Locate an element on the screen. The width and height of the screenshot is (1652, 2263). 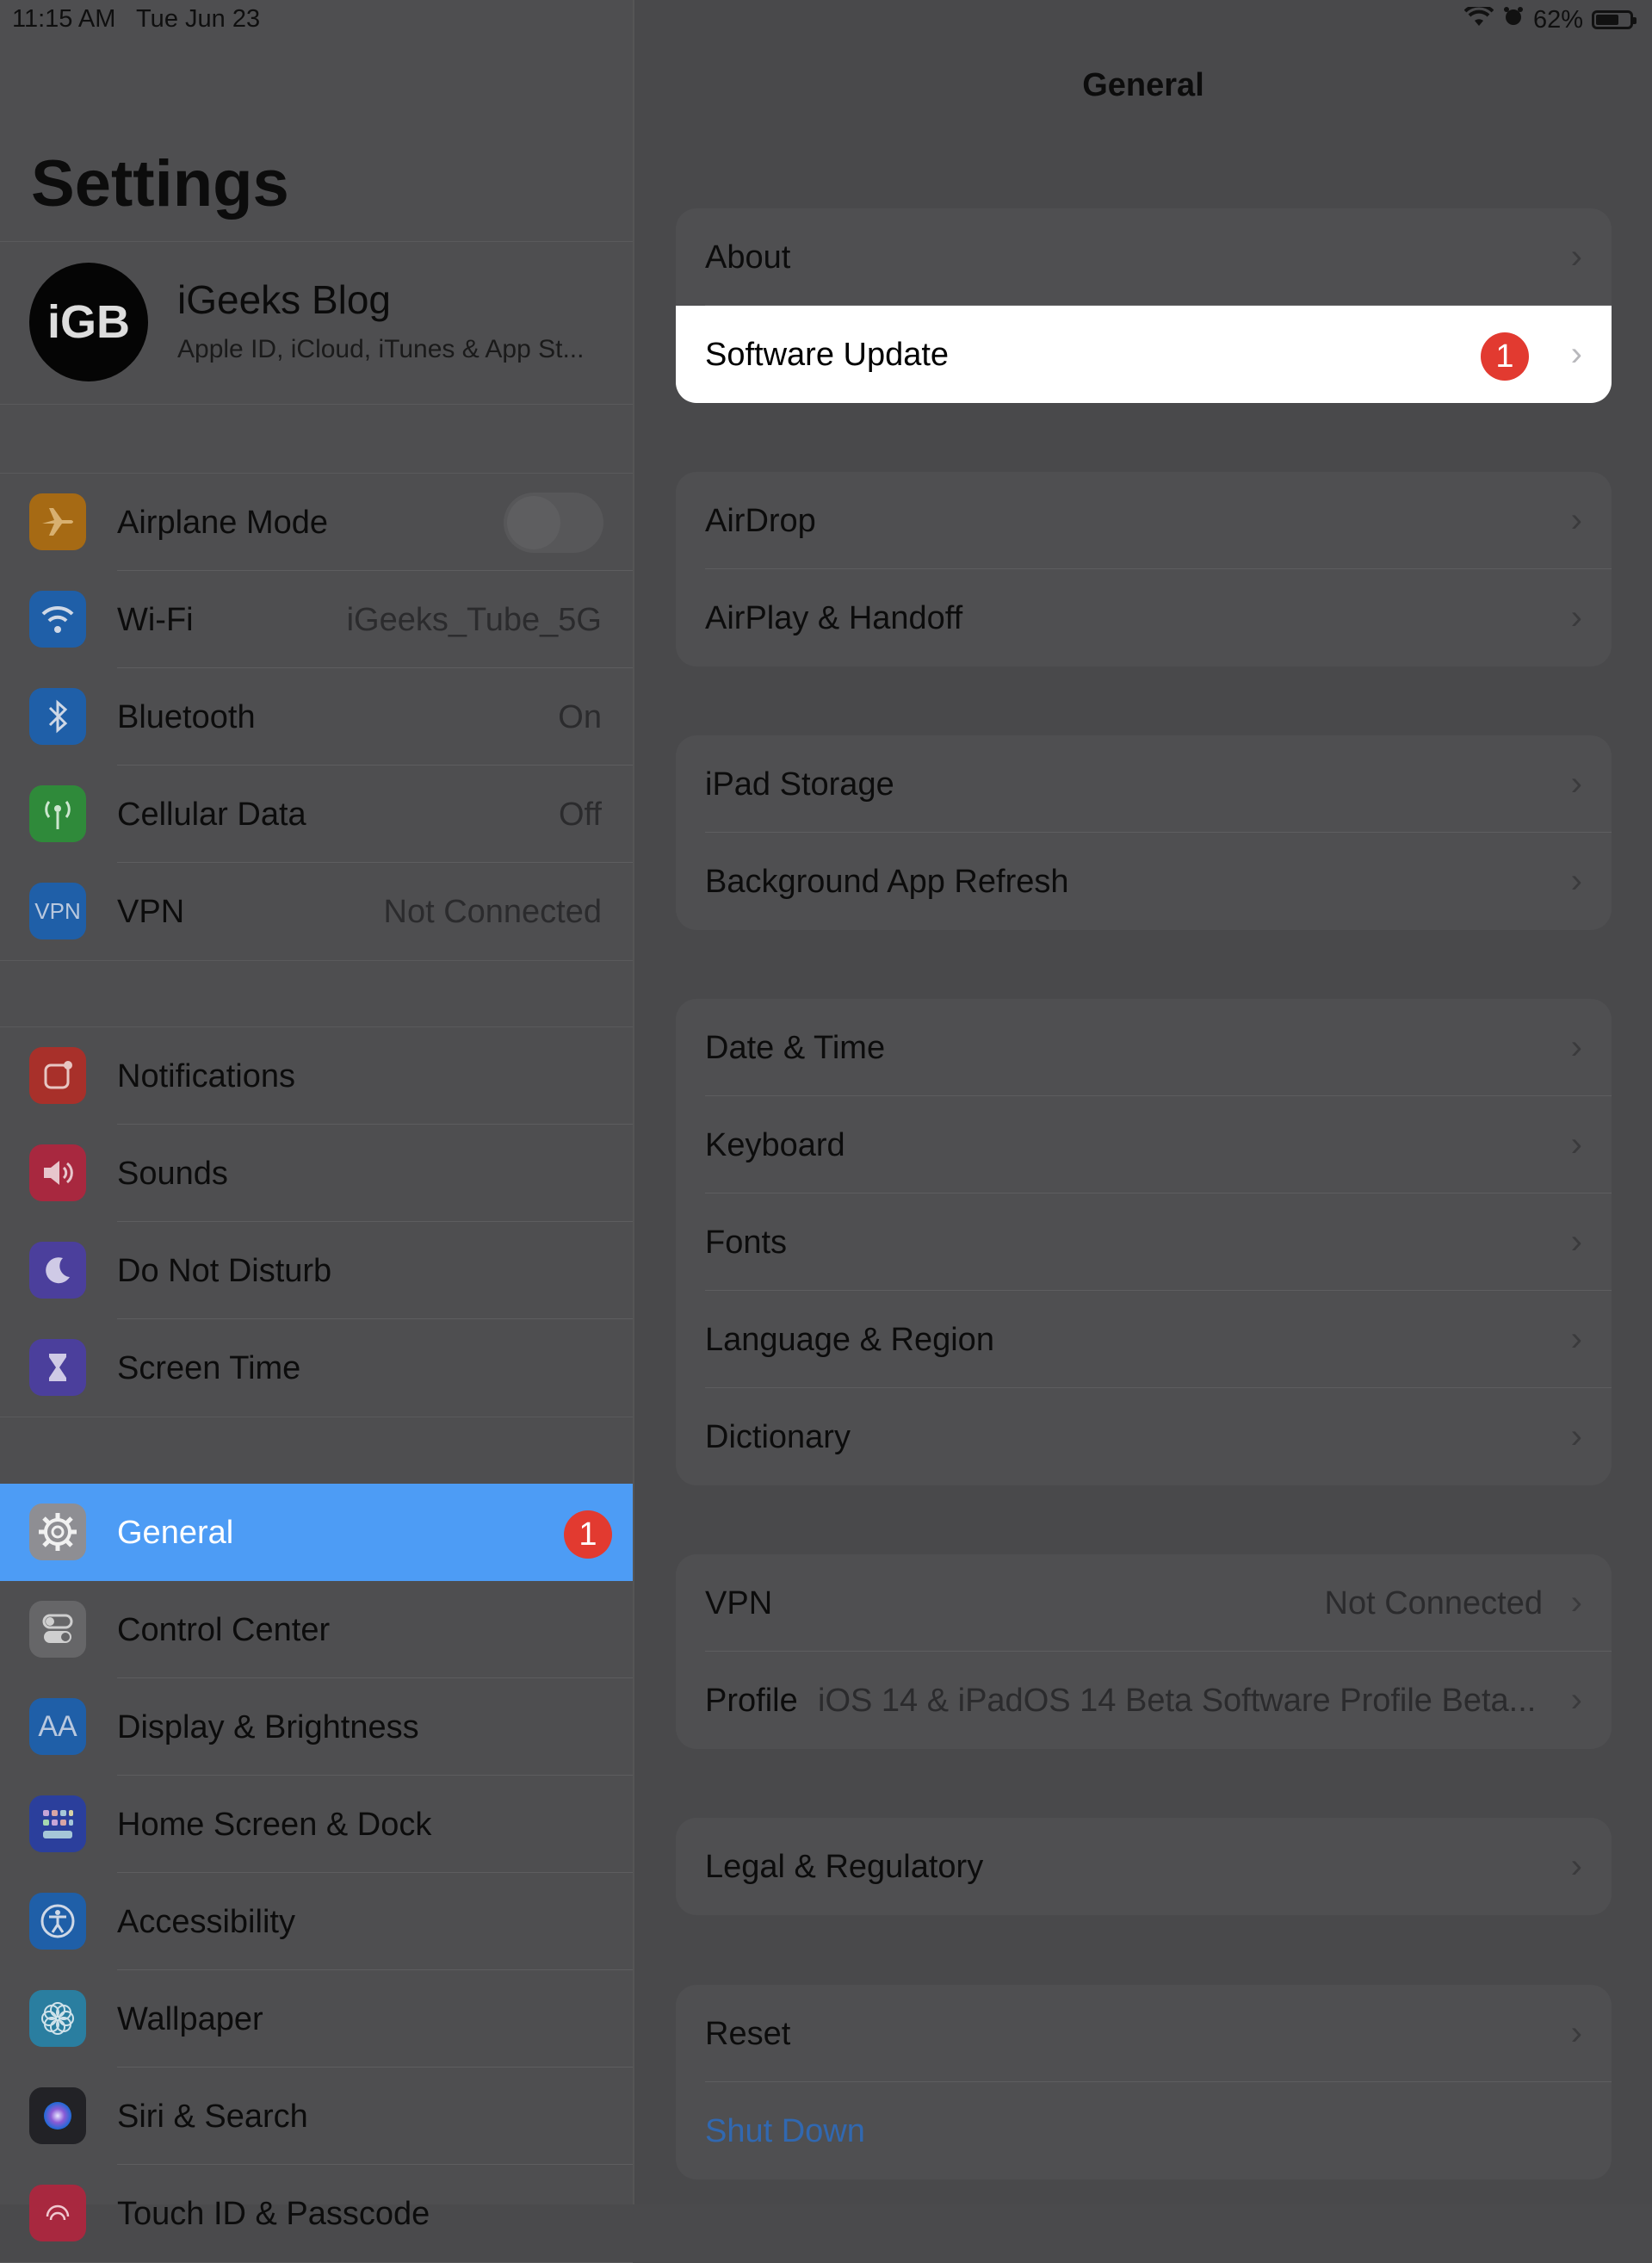
sidebar-item-label: Airplane Mode is located at coordinates (223, 523).